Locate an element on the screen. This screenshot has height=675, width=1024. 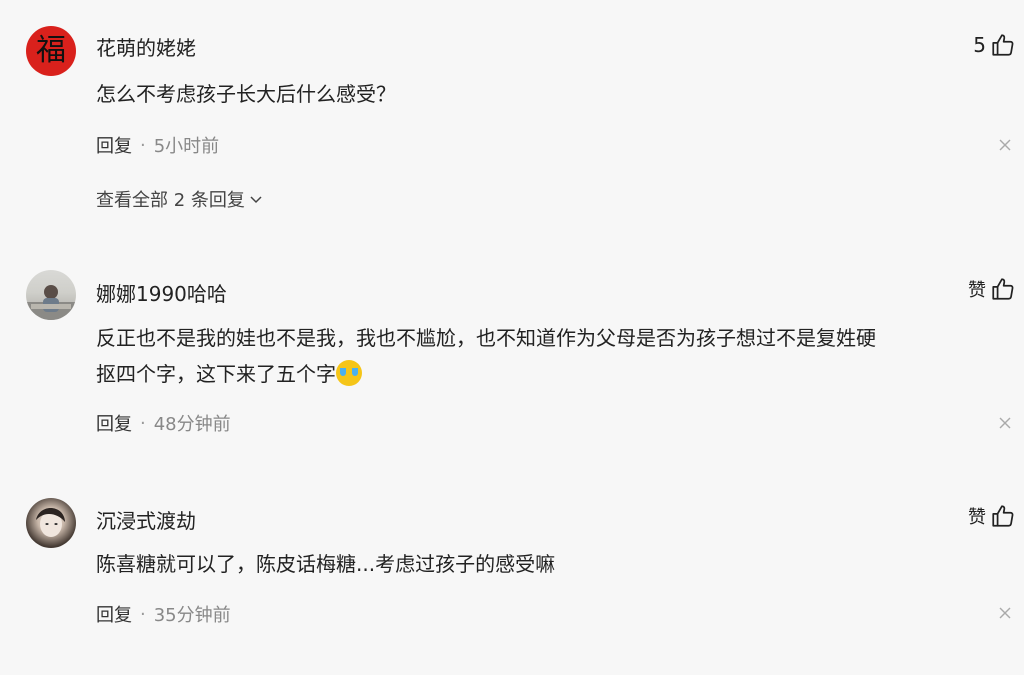
timestamp: 5小时前 is located at coordinates (186, 146).